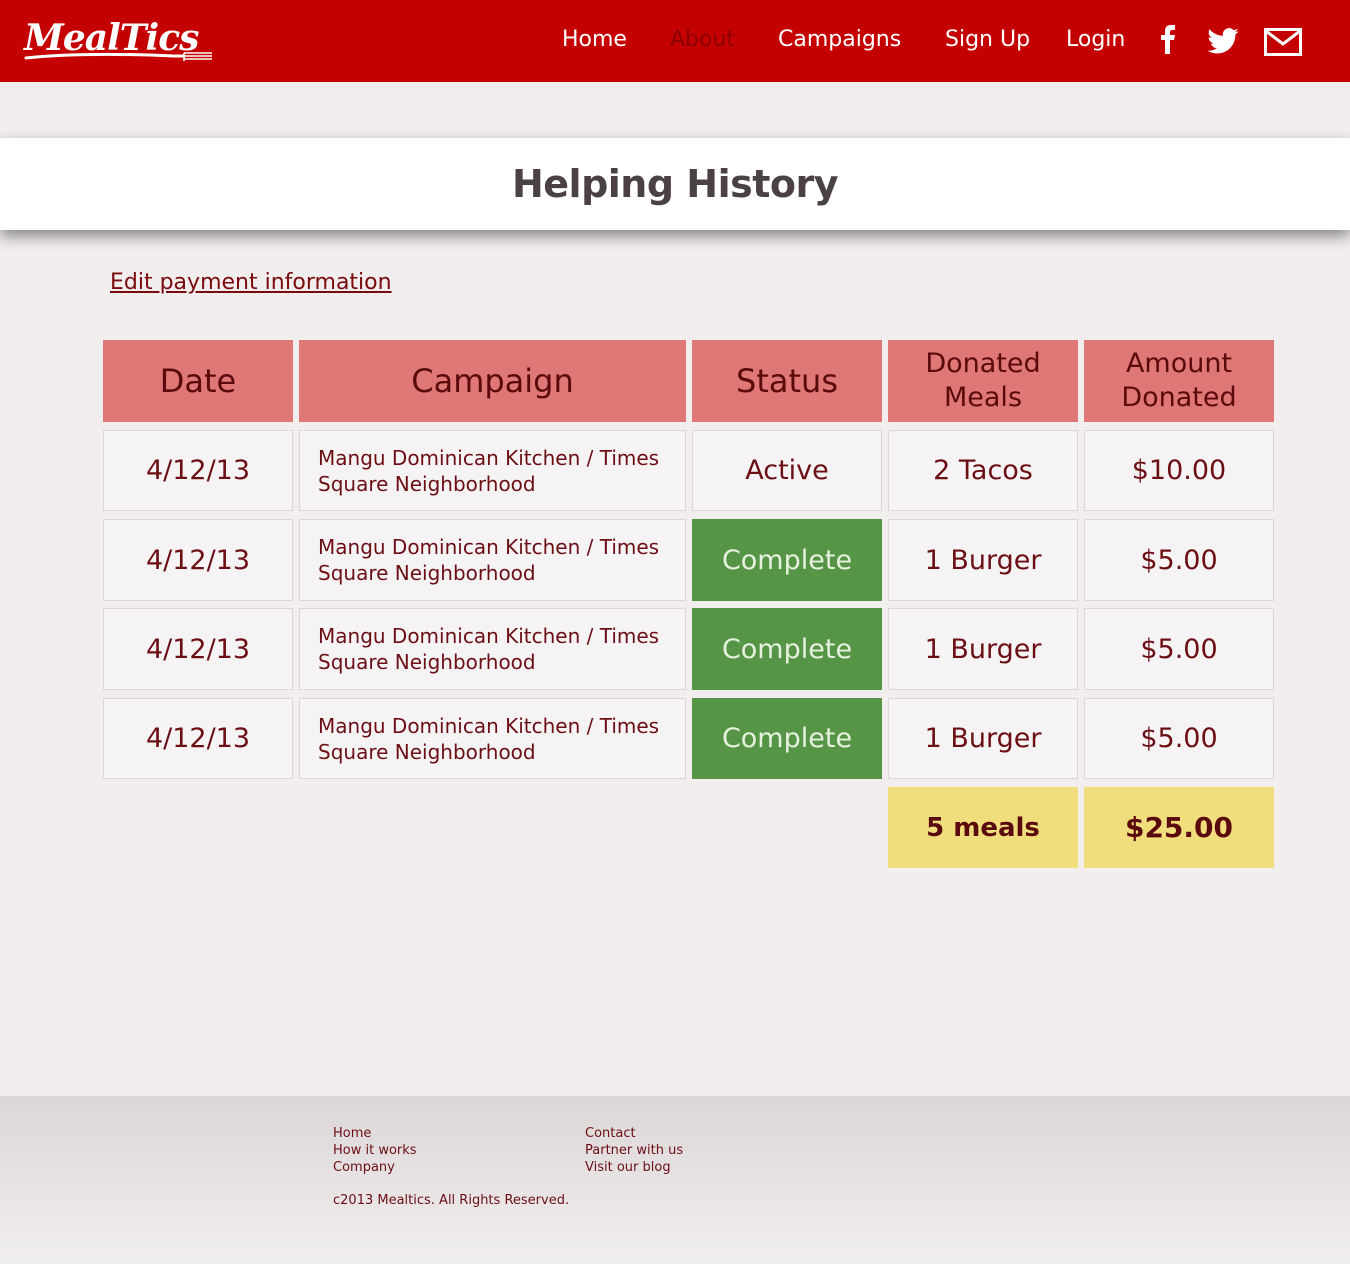 The image size is (1350, 1264). What do you see at coordinates (983, 470) in the screenshot?
I see `meals-cell: 2 Tacos` at bounding box center [983, 470].